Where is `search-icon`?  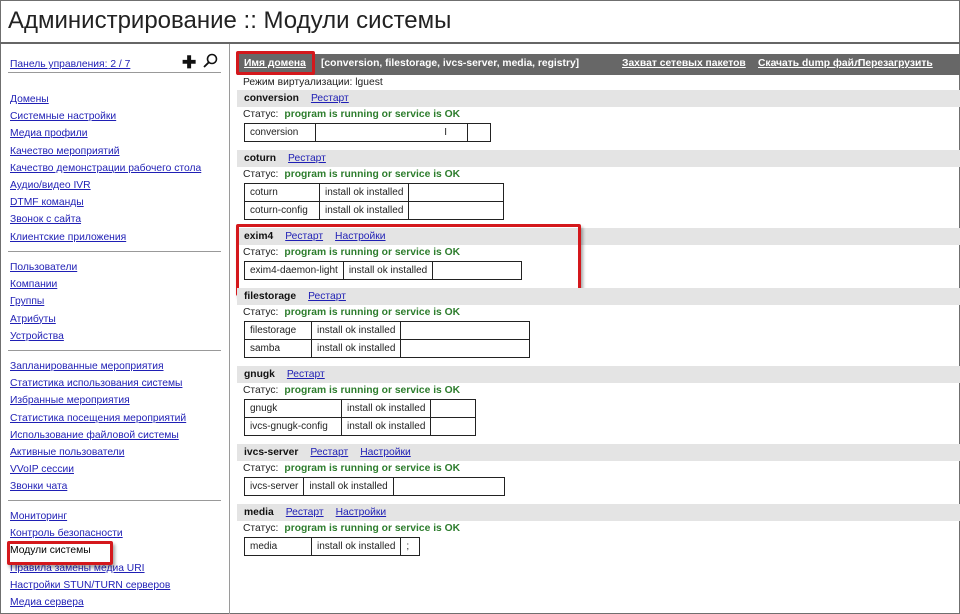
search-icon is located at coordinates (210, 63).